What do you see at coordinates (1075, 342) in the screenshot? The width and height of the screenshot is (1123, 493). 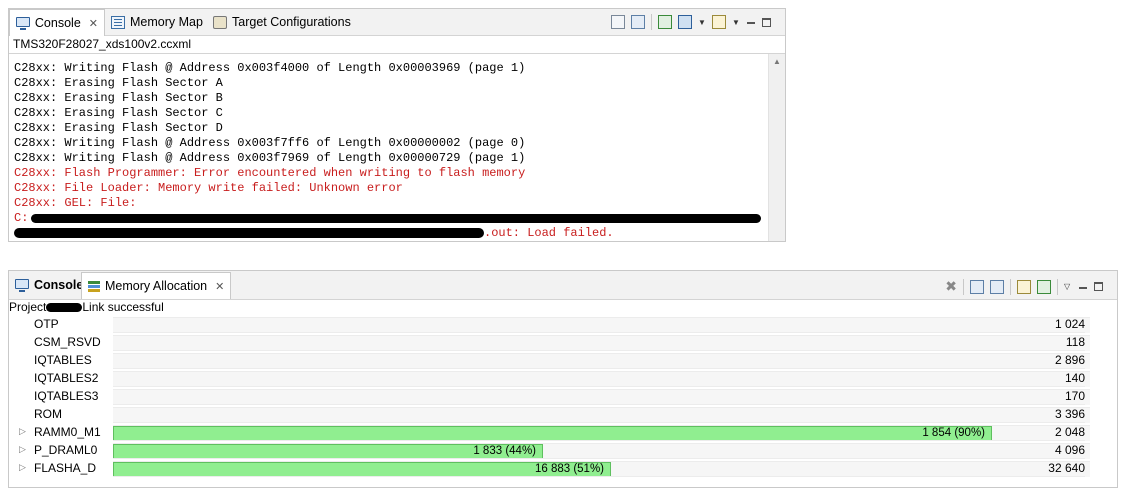 I see `memory-region-size: 118` at bounding box center [1075, 342].